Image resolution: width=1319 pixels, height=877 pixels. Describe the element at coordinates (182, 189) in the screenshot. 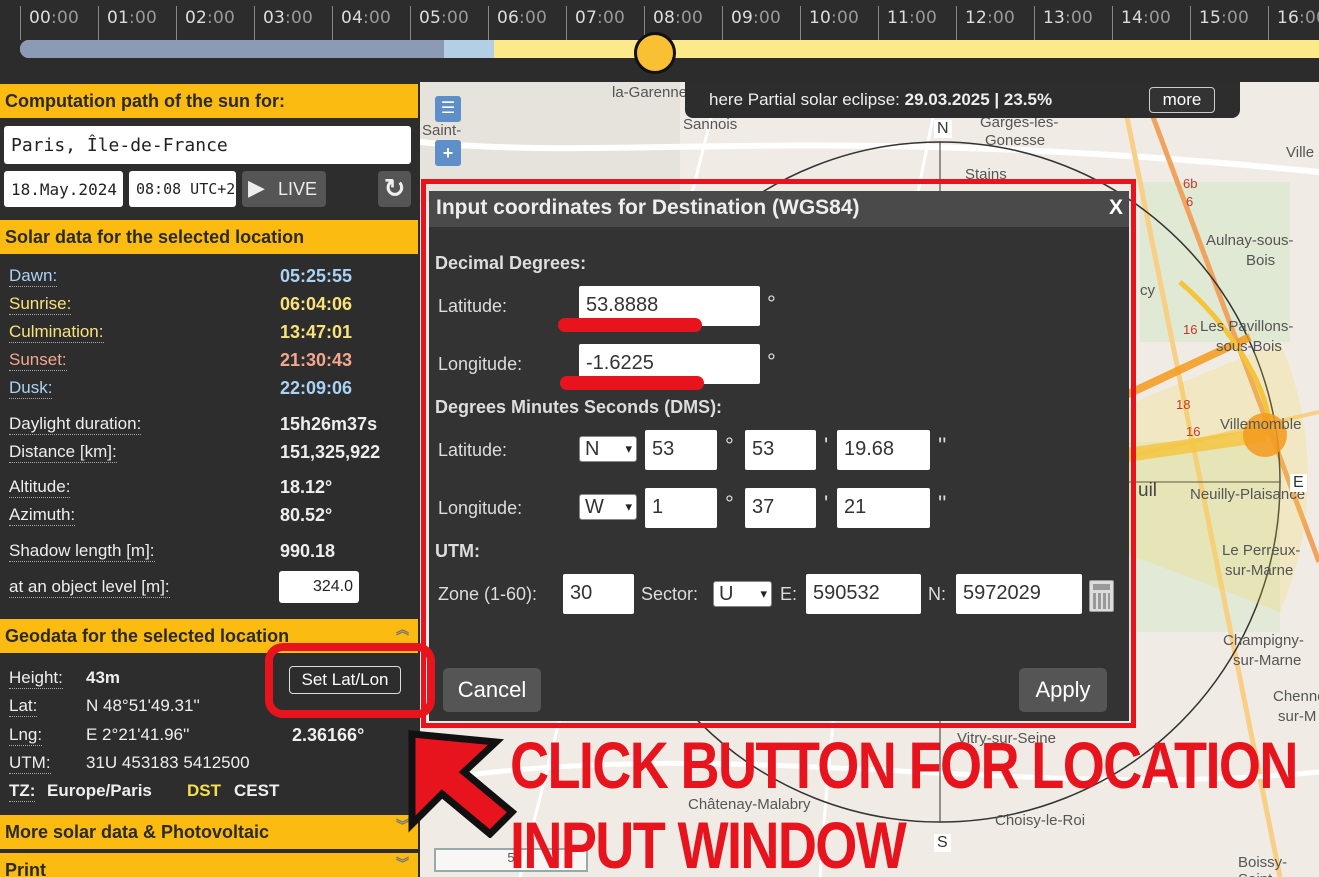

I see `time-input: 08:08 UTC+2` at that location.